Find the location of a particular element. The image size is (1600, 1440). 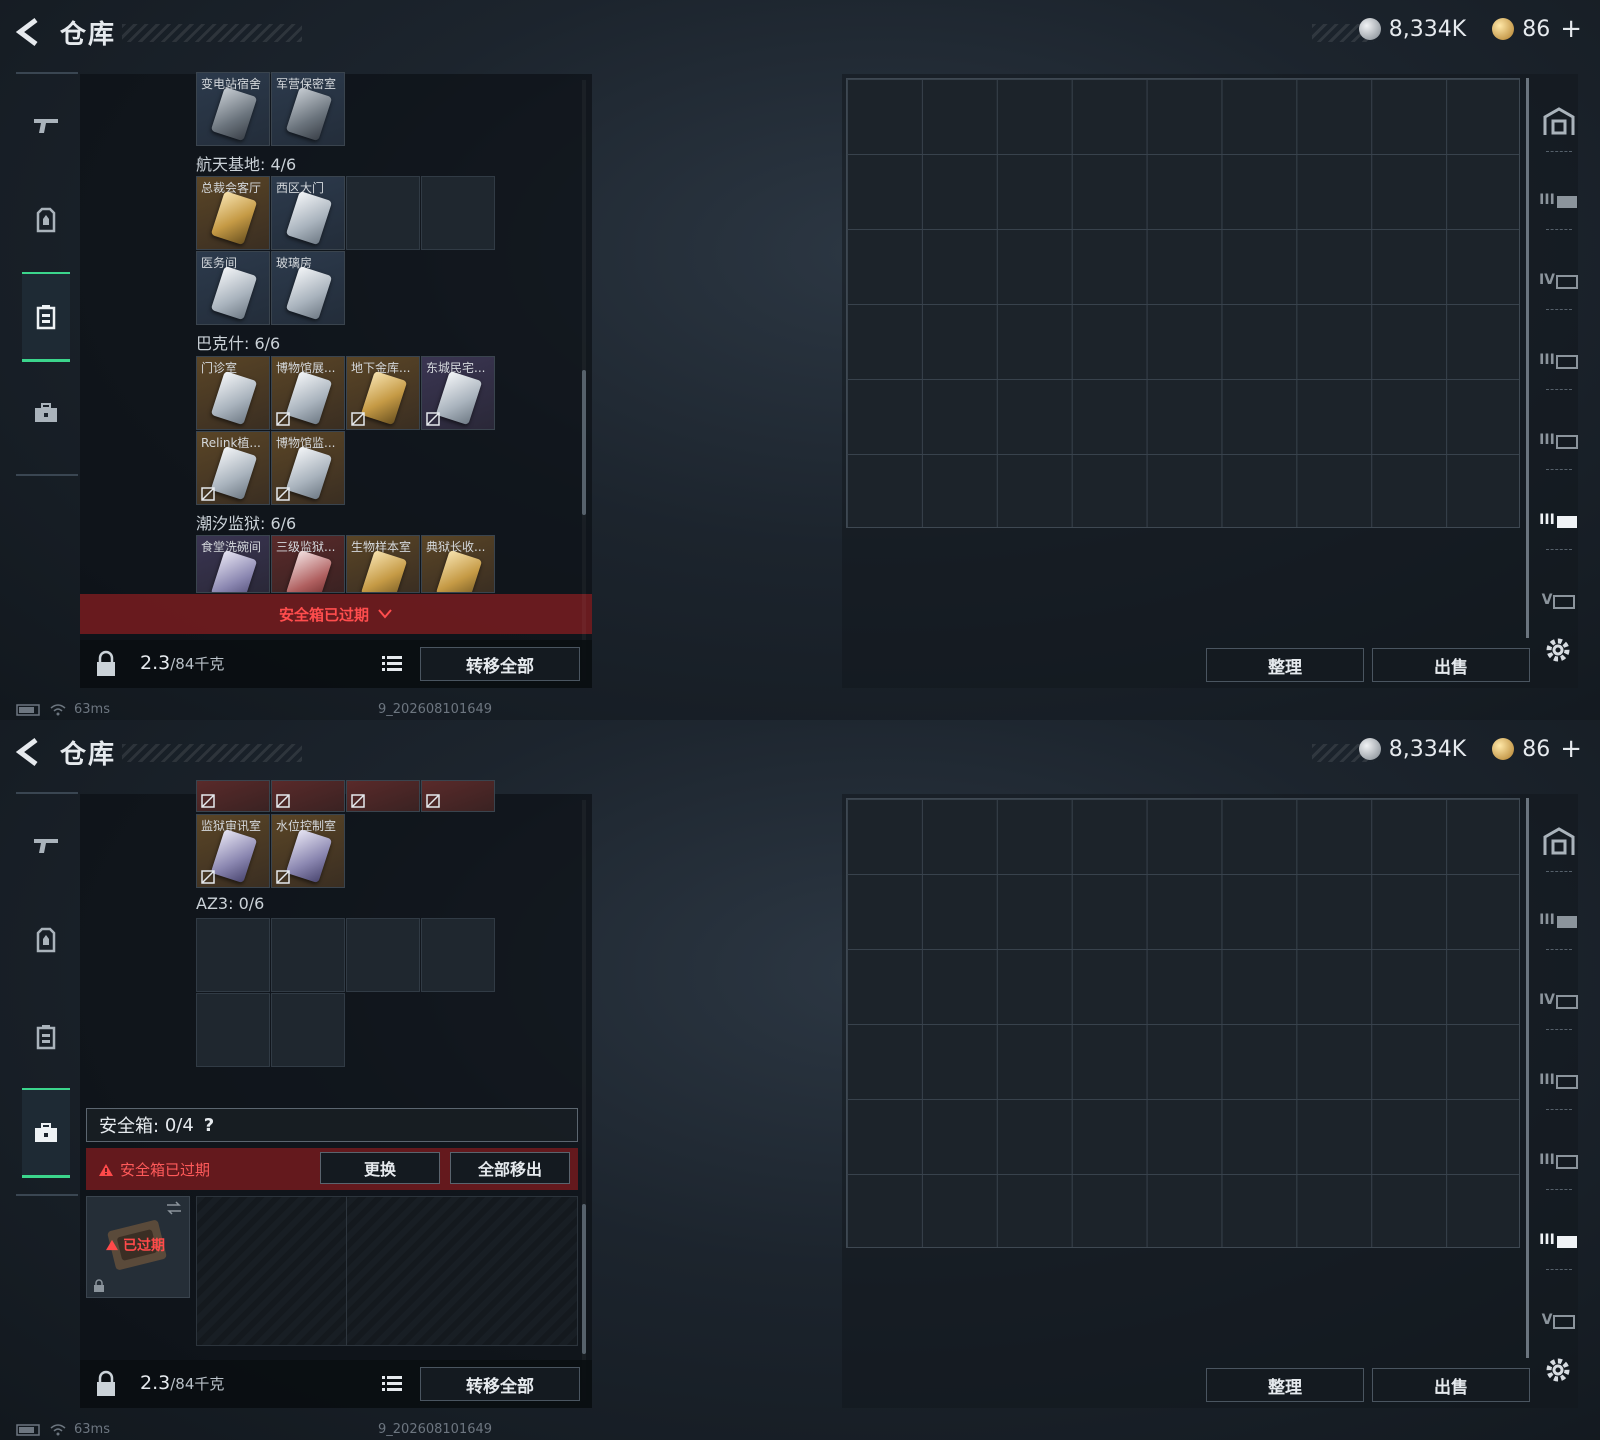

item-card: 食堂洗碗间 is located at coordinates (233, 564).